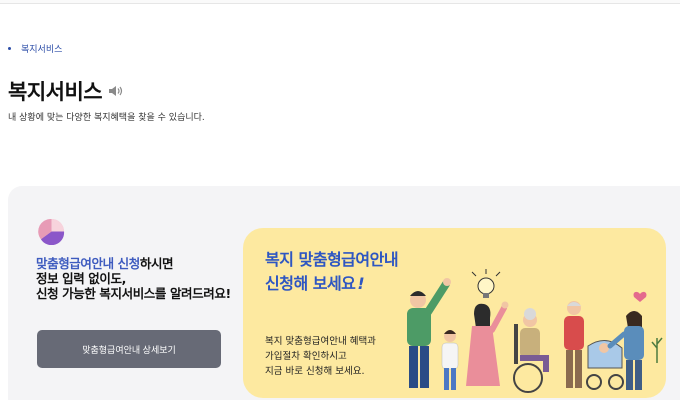 The width and height of the screenshot is (680, 400). Describe the element at coordinates (320, 341) in the screenshot. I see `banner-desc-line1: 복지 맞춤형급여안내 혜택과` at that location.